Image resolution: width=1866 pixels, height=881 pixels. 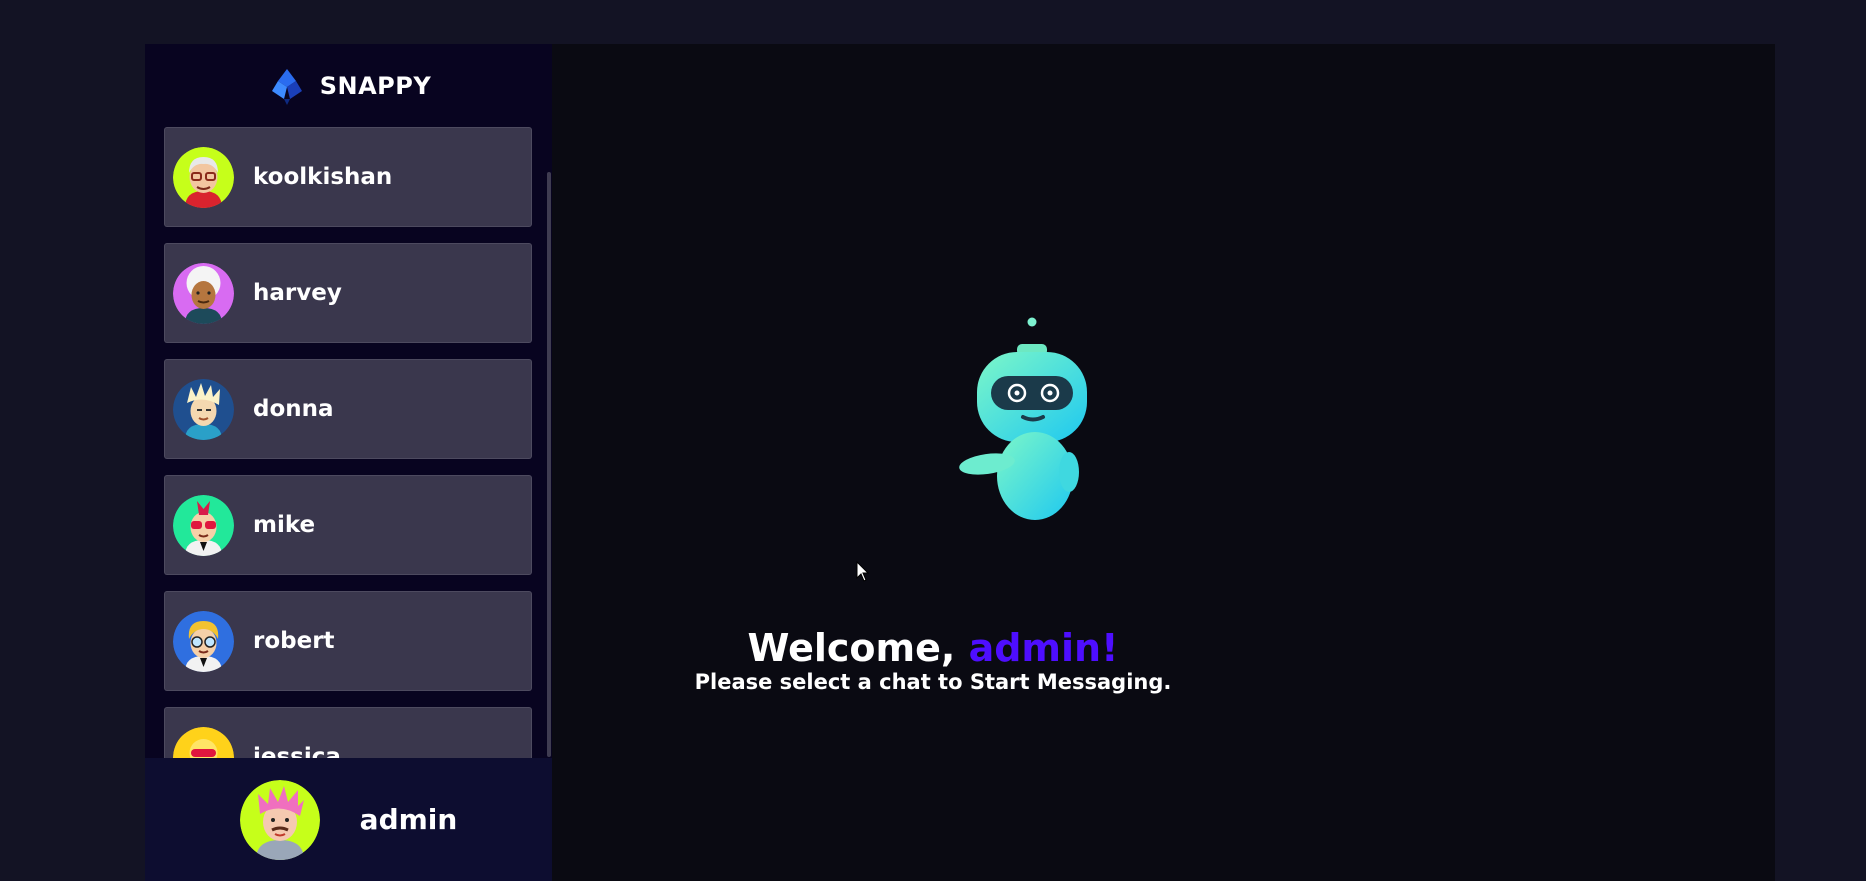 I want to click on brand-name: SNAPPY, so click(x=375, y=85).